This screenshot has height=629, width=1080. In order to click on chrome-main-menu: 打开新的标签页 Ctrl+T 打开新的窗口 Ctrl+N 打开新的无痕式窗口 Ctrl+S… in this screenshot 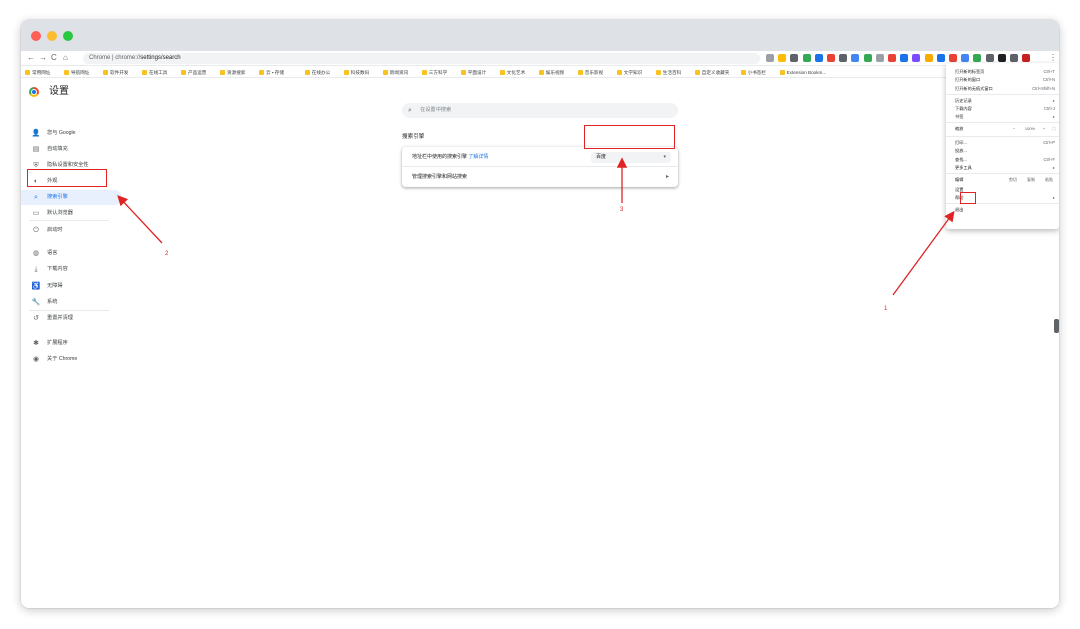, I will do `click(1002, 146)`.